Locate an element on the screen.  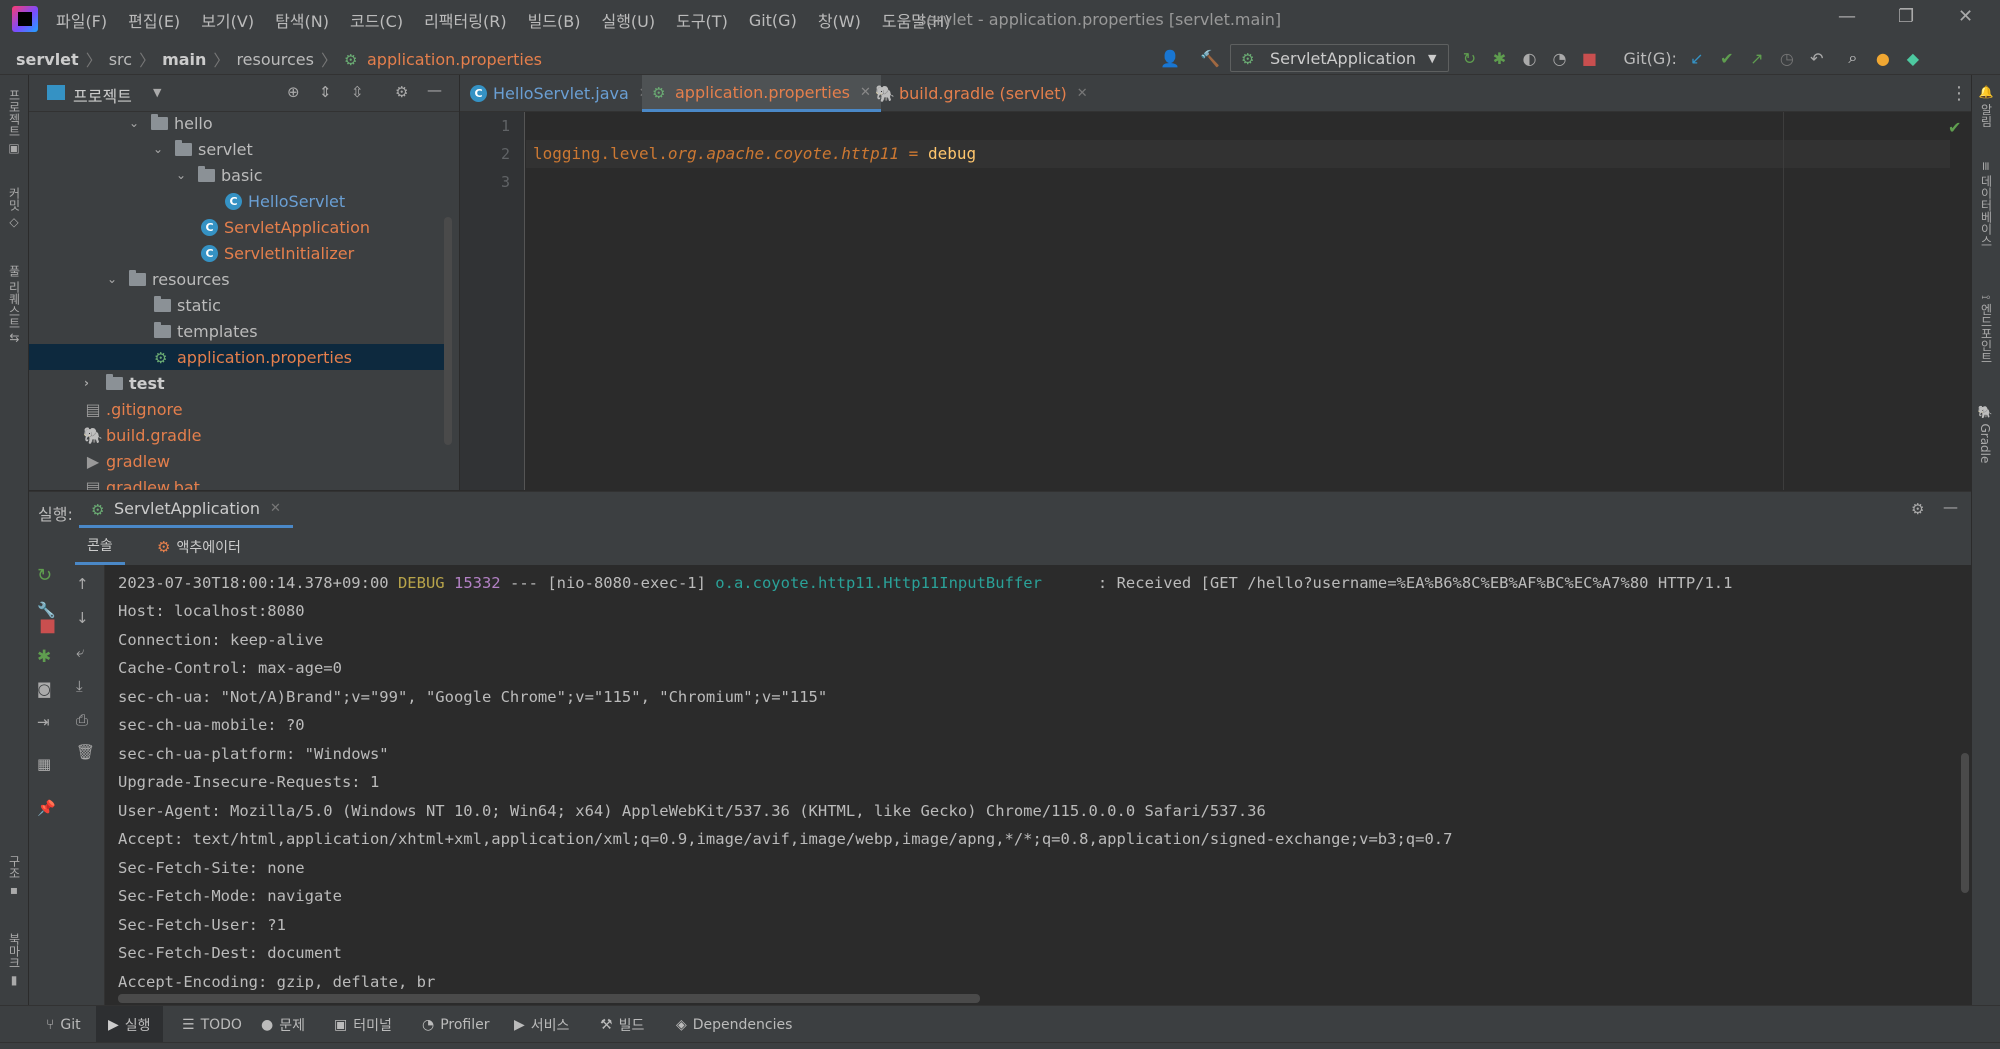
breadcrumb-project: servlet is located at coordinates (47, 59).